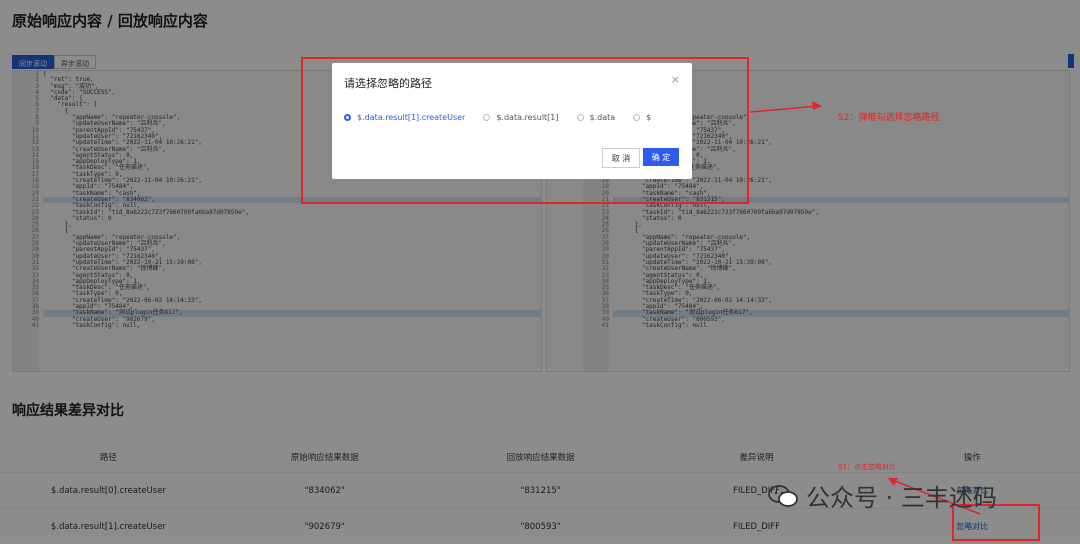 The width and height of the screenshot is (1080, 544). I want to click on annotation-box-dialog, so click(525, 130).